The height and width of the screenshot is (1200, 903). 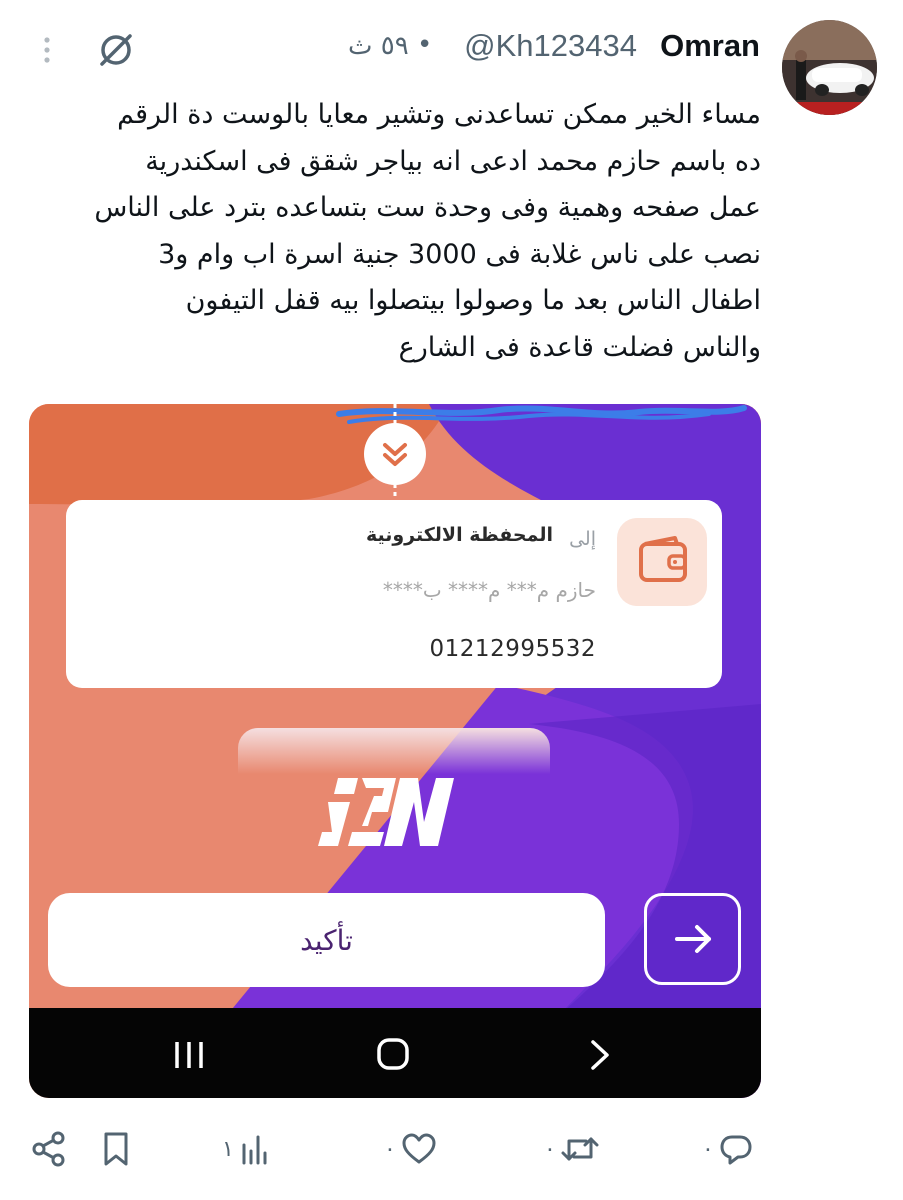 What do you see at coordinates (459, 535) in the screenshot?
I see `wallet-label: المحفظة الالكترونية` at bounding box center [459, 535].